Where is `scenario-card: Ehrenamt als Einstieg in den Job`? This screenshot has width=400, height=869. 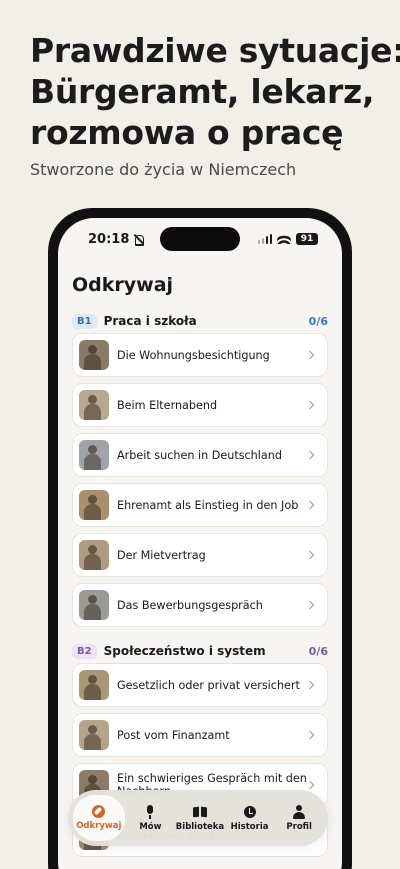 scenario-card: Ehrenamt als Einstieg in den Job is located at coordinates (200, 505).